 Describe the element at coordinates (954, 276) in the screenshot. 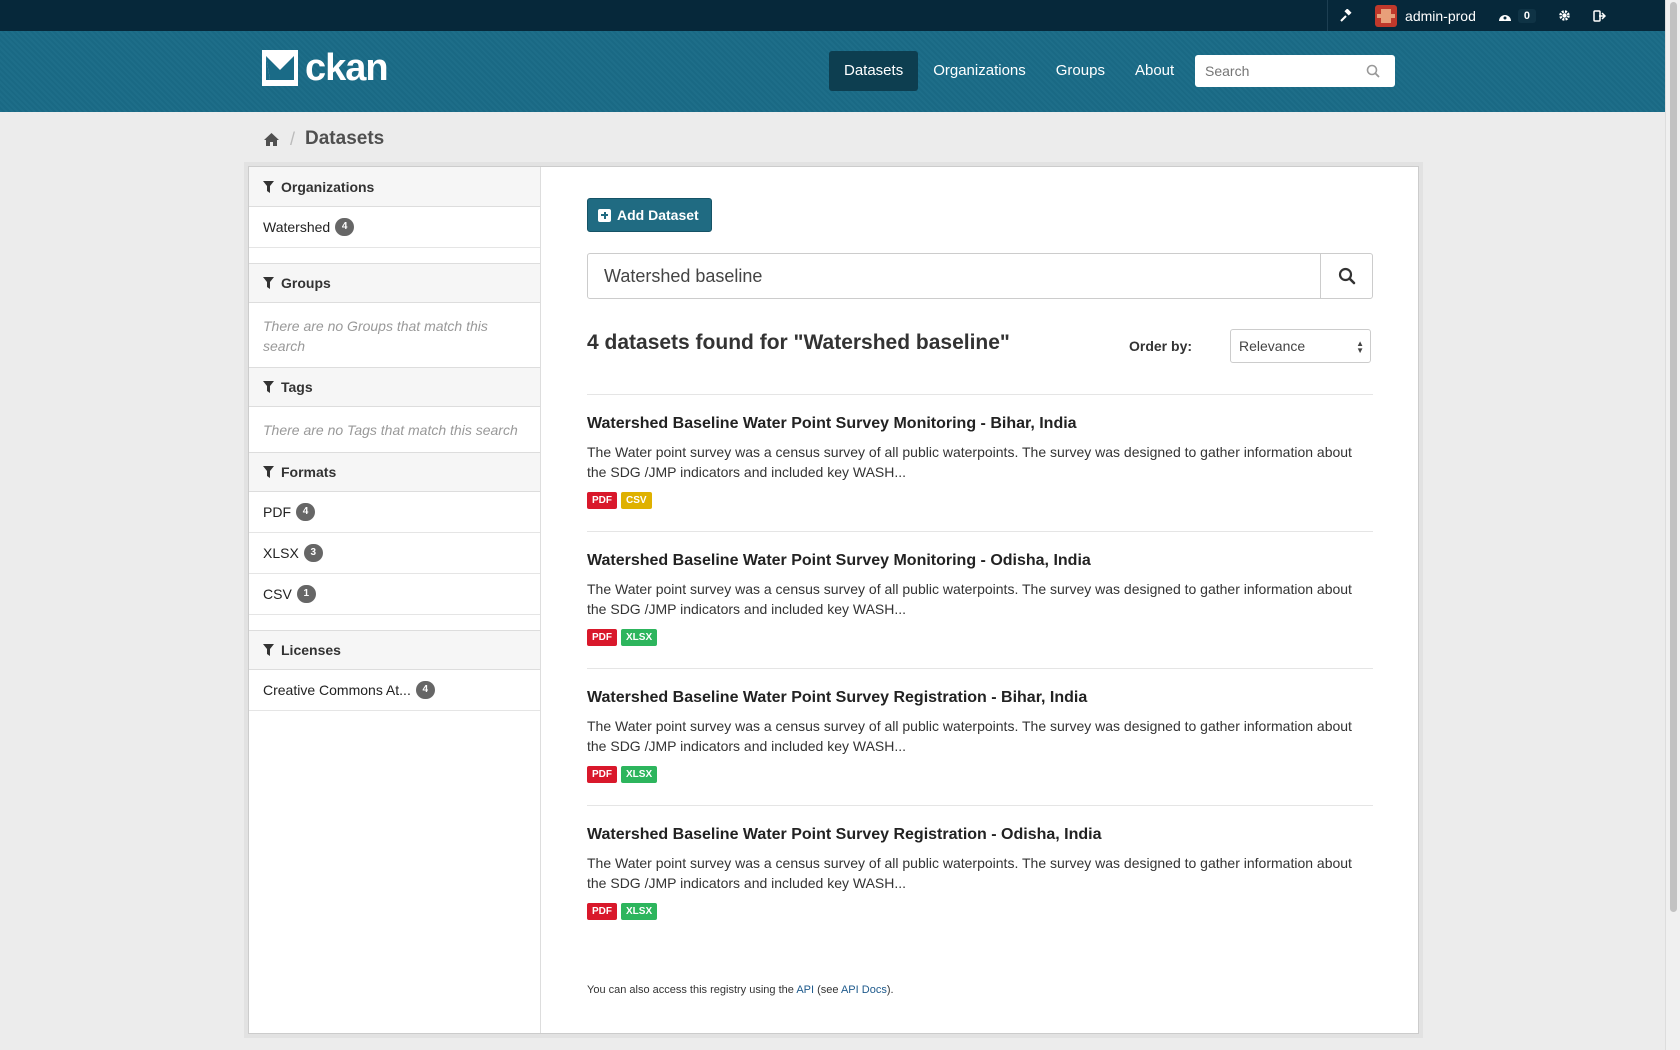

I see `dataset-search-input` at that location.